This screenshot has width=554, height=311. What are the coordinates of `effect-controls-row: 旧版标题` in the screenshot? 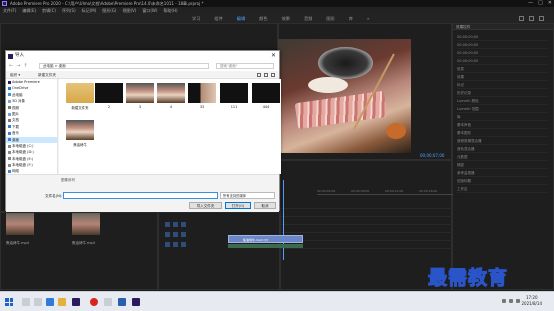 It's located at (503, 181).